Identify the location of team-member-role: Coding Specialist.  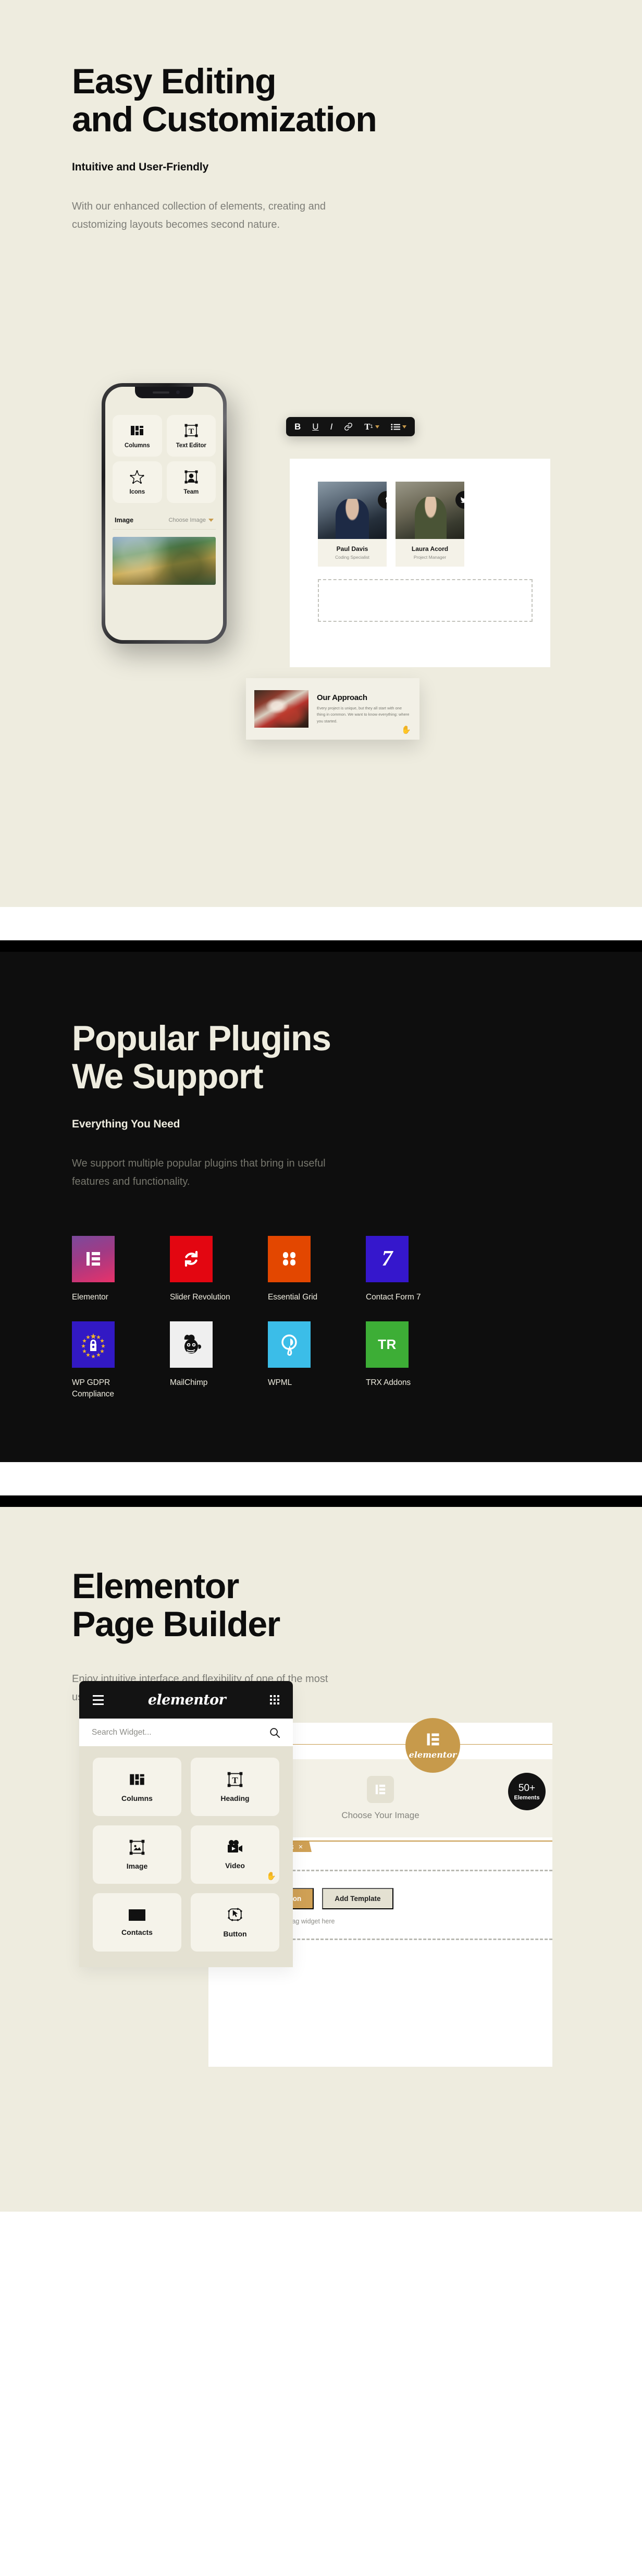
(352, 557).